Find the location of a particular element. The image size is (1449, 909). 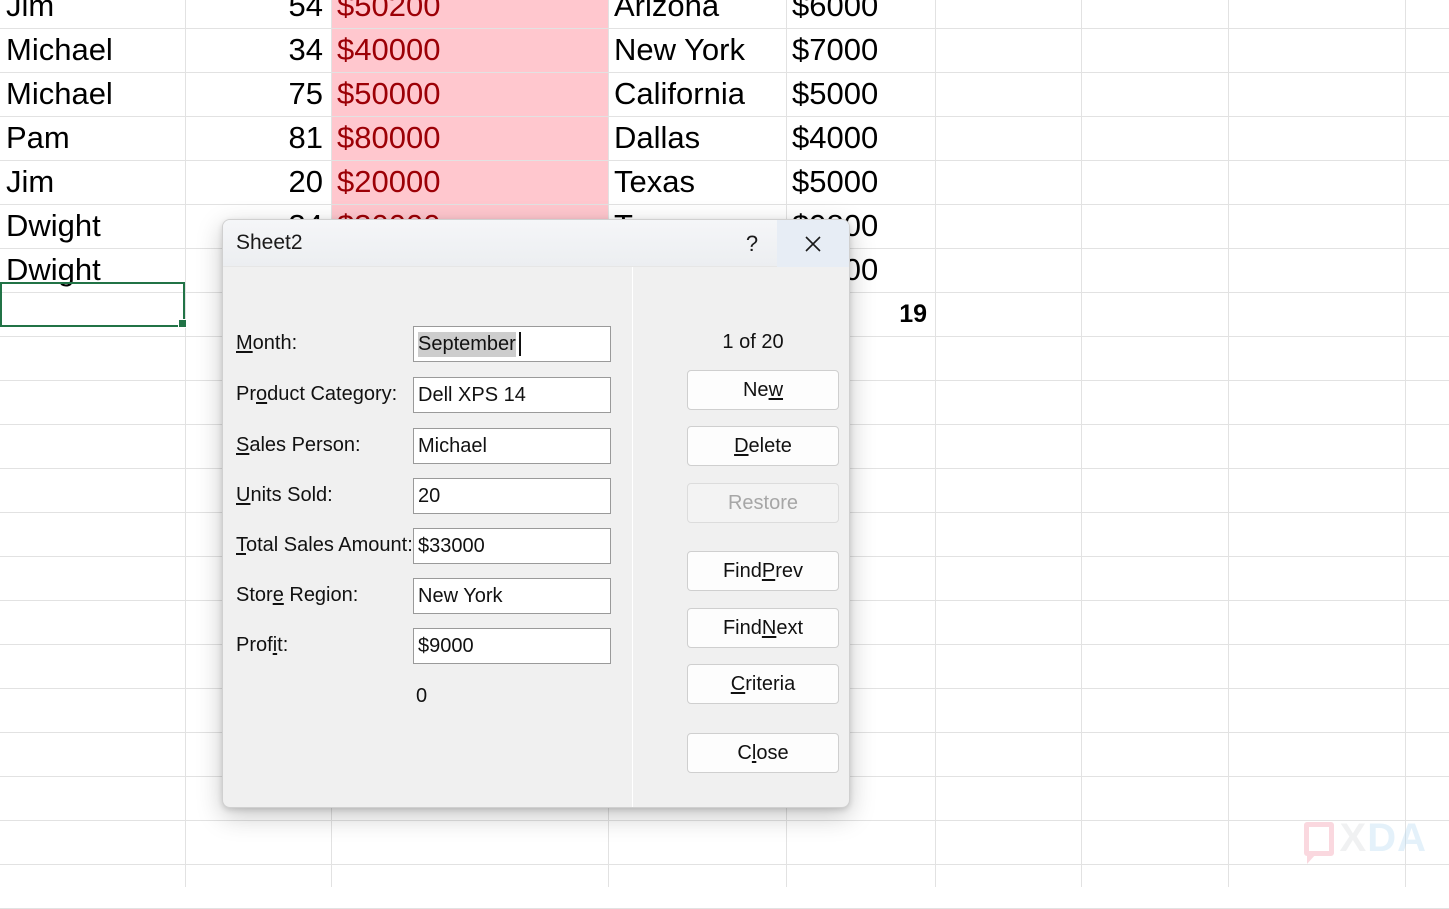

selected-cell is located at coordinates (92, 304).